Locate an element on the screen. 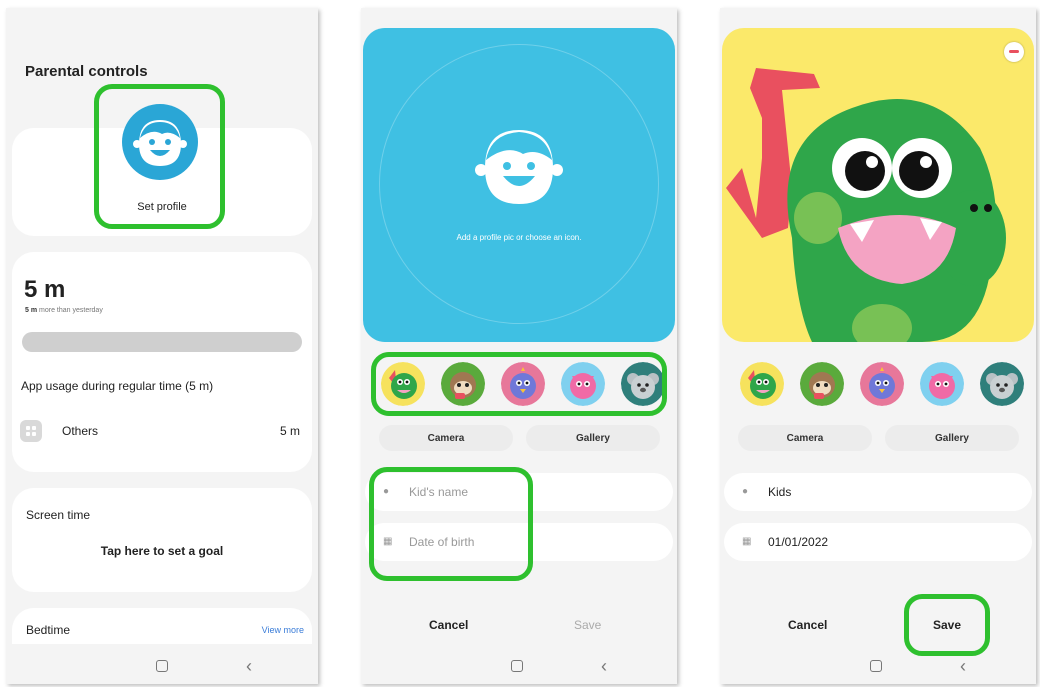 This screenshot has width=1040, height=687. app-row-value: 5 m is located at coordinates (289, 431).